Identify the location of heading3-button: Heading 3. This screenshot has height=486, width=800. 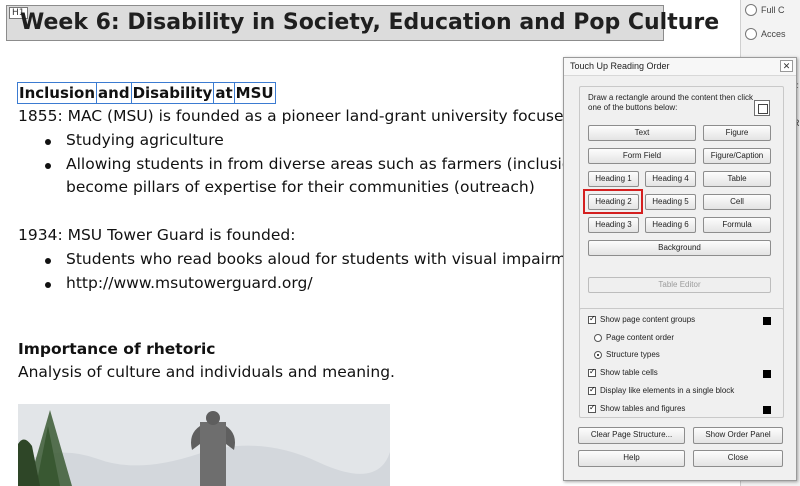
(613, 225).